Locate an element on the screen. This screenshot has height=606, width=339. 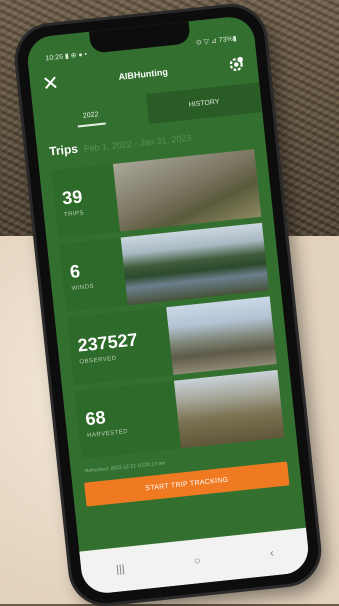
harvest-photo is located at coordinates (229, 409).